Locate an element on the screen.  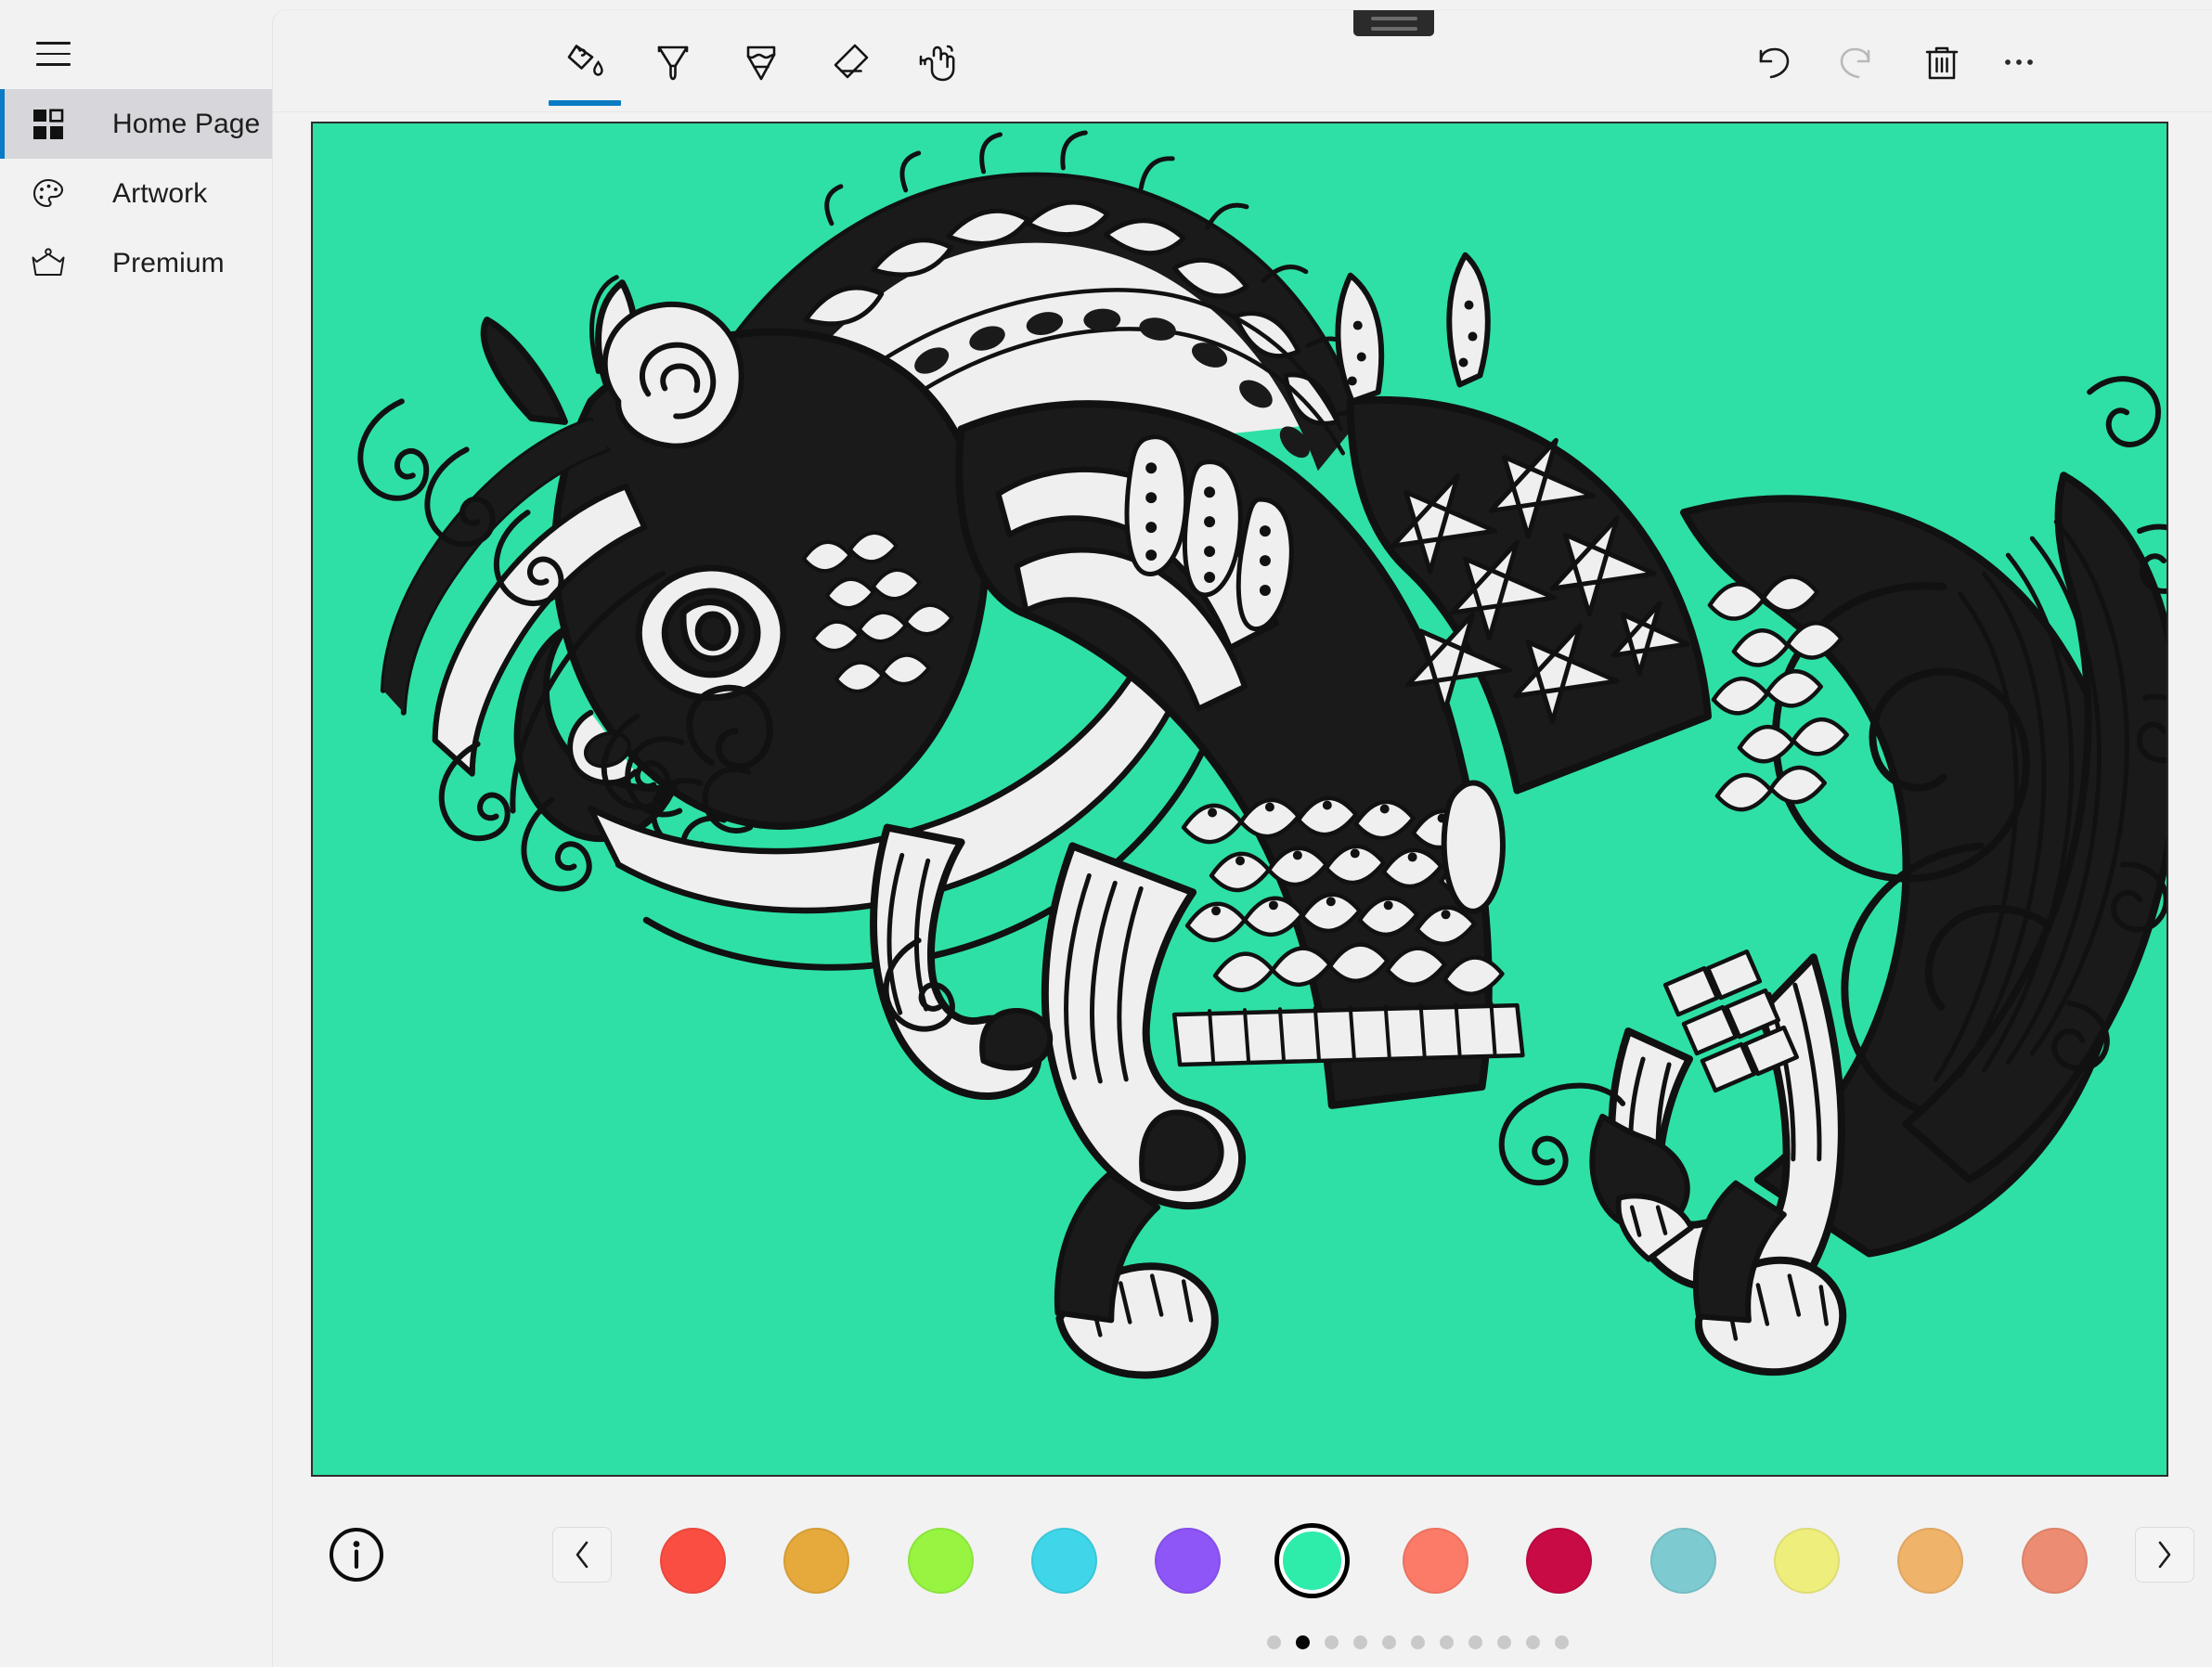
palette-icon is located at coordinates (48, 194).